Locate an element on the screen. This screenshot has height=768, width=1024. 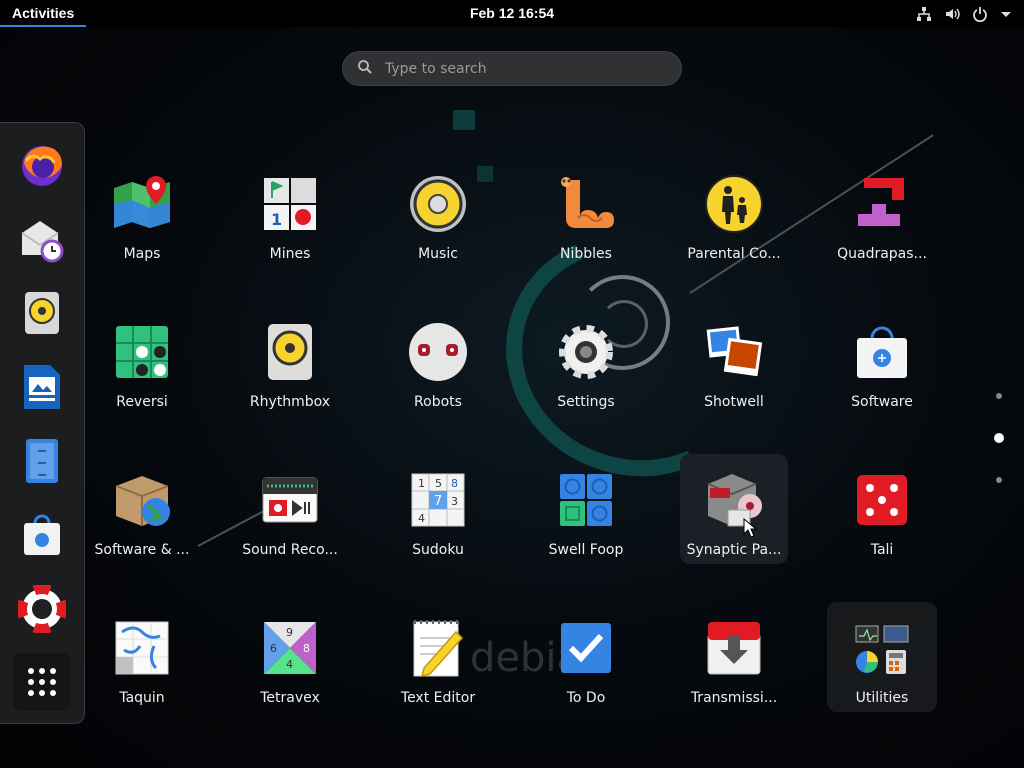
dash-item-impress is located at coordinates (42, 387).